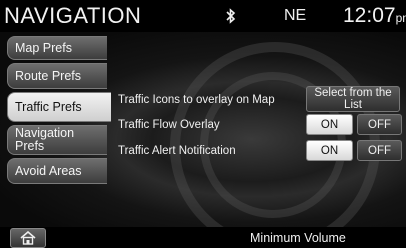  I want to click on sidebar-item-map-prefs: Map Prefs, so click(57, 48).